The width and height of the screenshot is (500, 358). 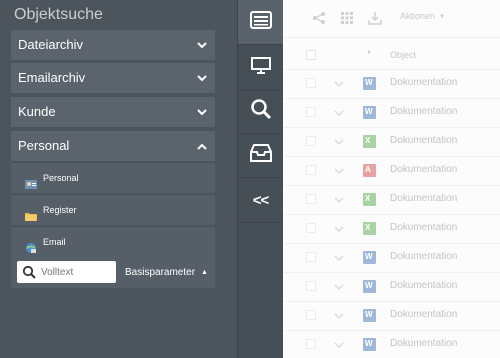 What do you see at coordinates (375, 18) in the screenshot?
I see `download-icon` at bounding box center [375, 18].